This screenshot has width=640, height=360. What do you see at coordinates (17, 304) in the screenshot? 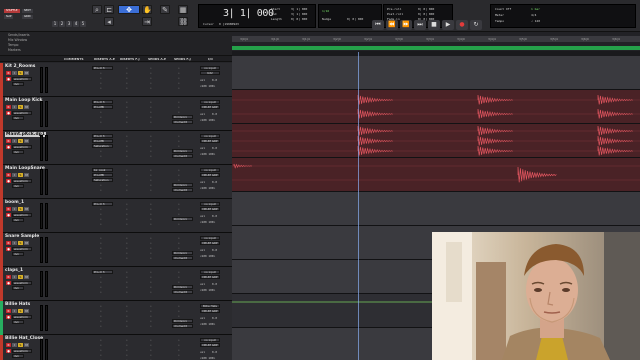
I see `track-name: Billie Hats` at bounding box center [17, 304].